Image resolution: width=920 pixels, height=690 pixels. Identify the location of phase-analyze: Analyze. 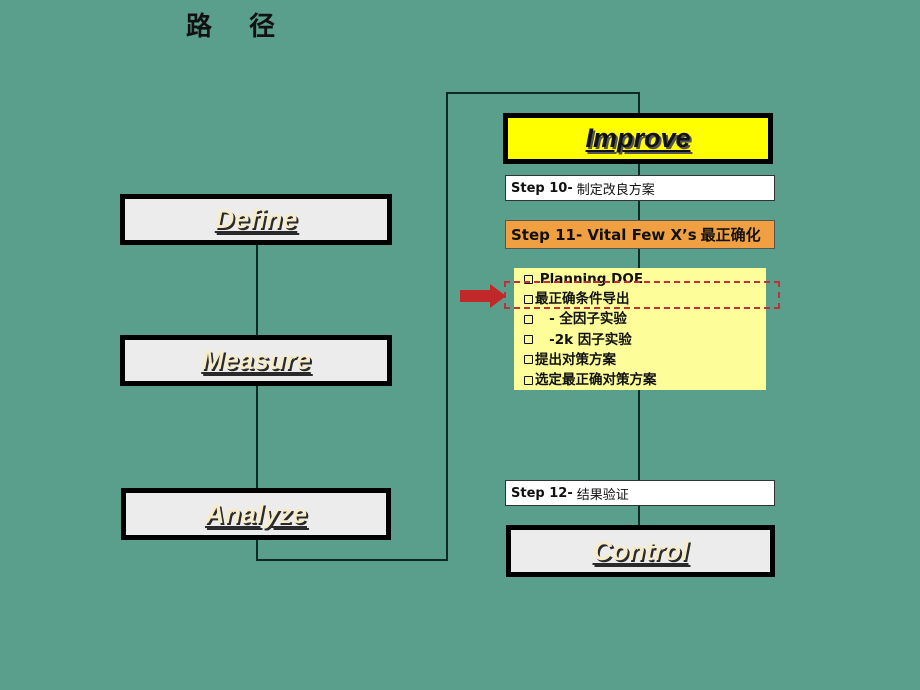
(256, 514).